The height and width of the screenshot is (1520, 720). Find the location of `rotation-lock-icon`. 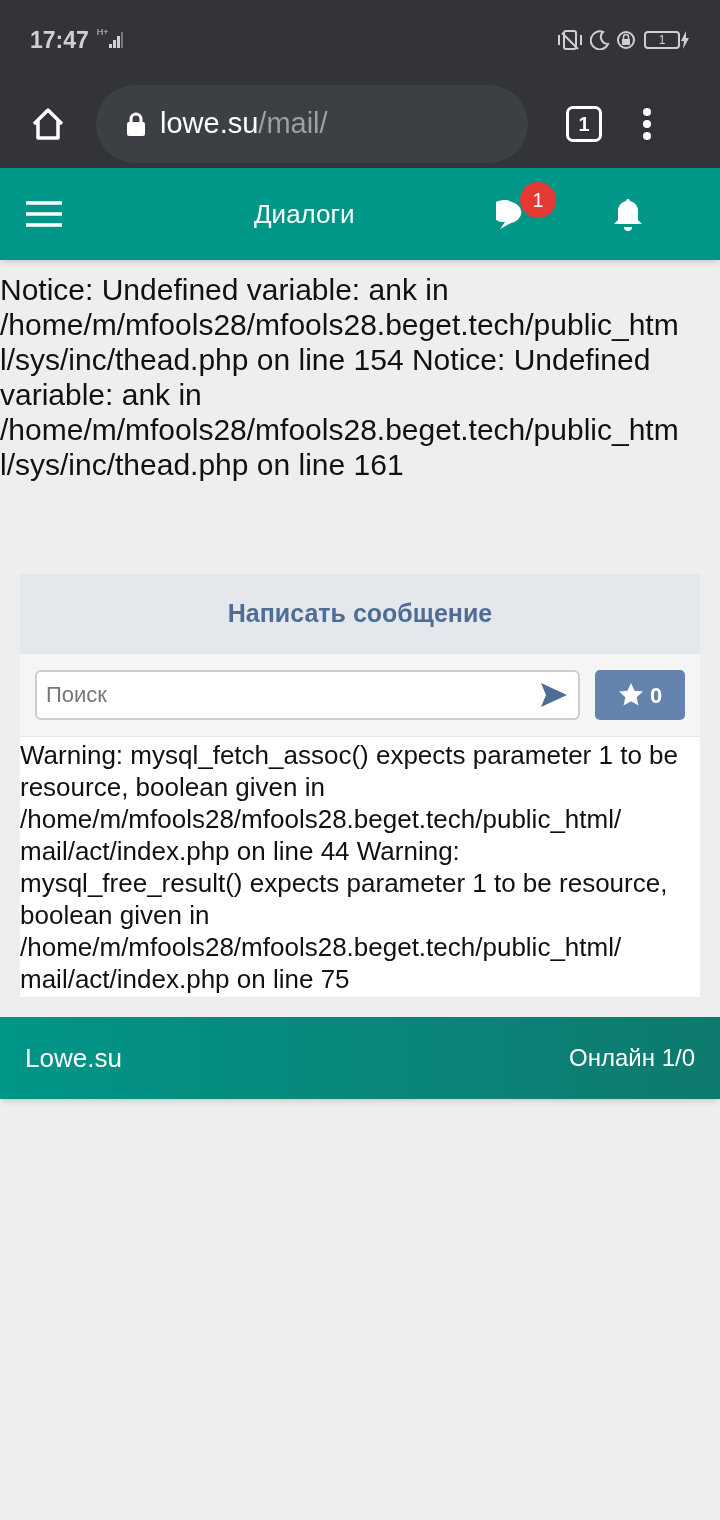

rotation-lock-icon is located at coordinates (626, 40).